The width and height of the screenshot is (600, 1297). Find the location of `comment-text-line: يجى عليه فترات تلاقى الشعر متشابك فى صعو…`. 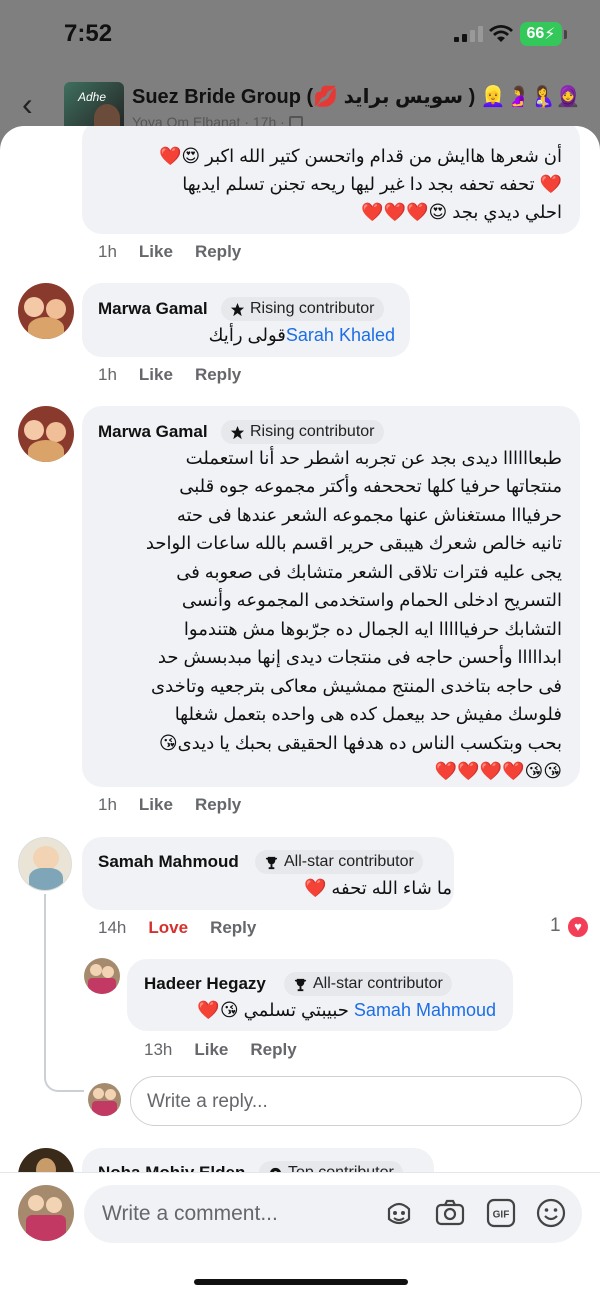

comment-text-line: يجى عليه فترات تلاقى الشعر متشابك فى صعو… is located at coordinates (369, 572).